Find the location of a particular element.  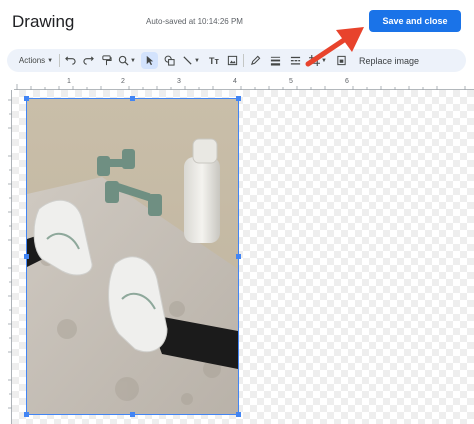

select-tool-button is located at coordinates (149, 60).